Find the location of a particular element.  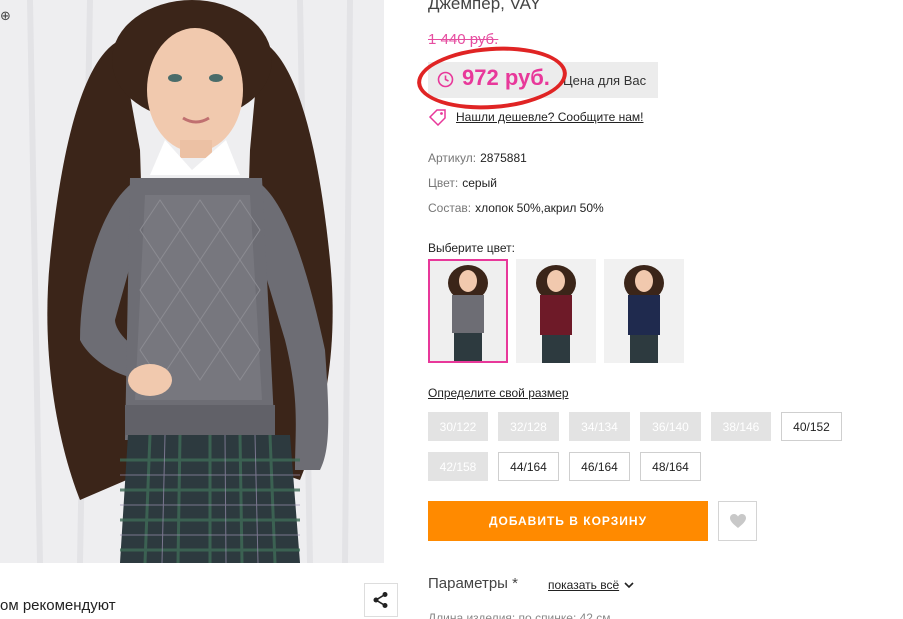

share-icon is located at coordinates (380, 600).